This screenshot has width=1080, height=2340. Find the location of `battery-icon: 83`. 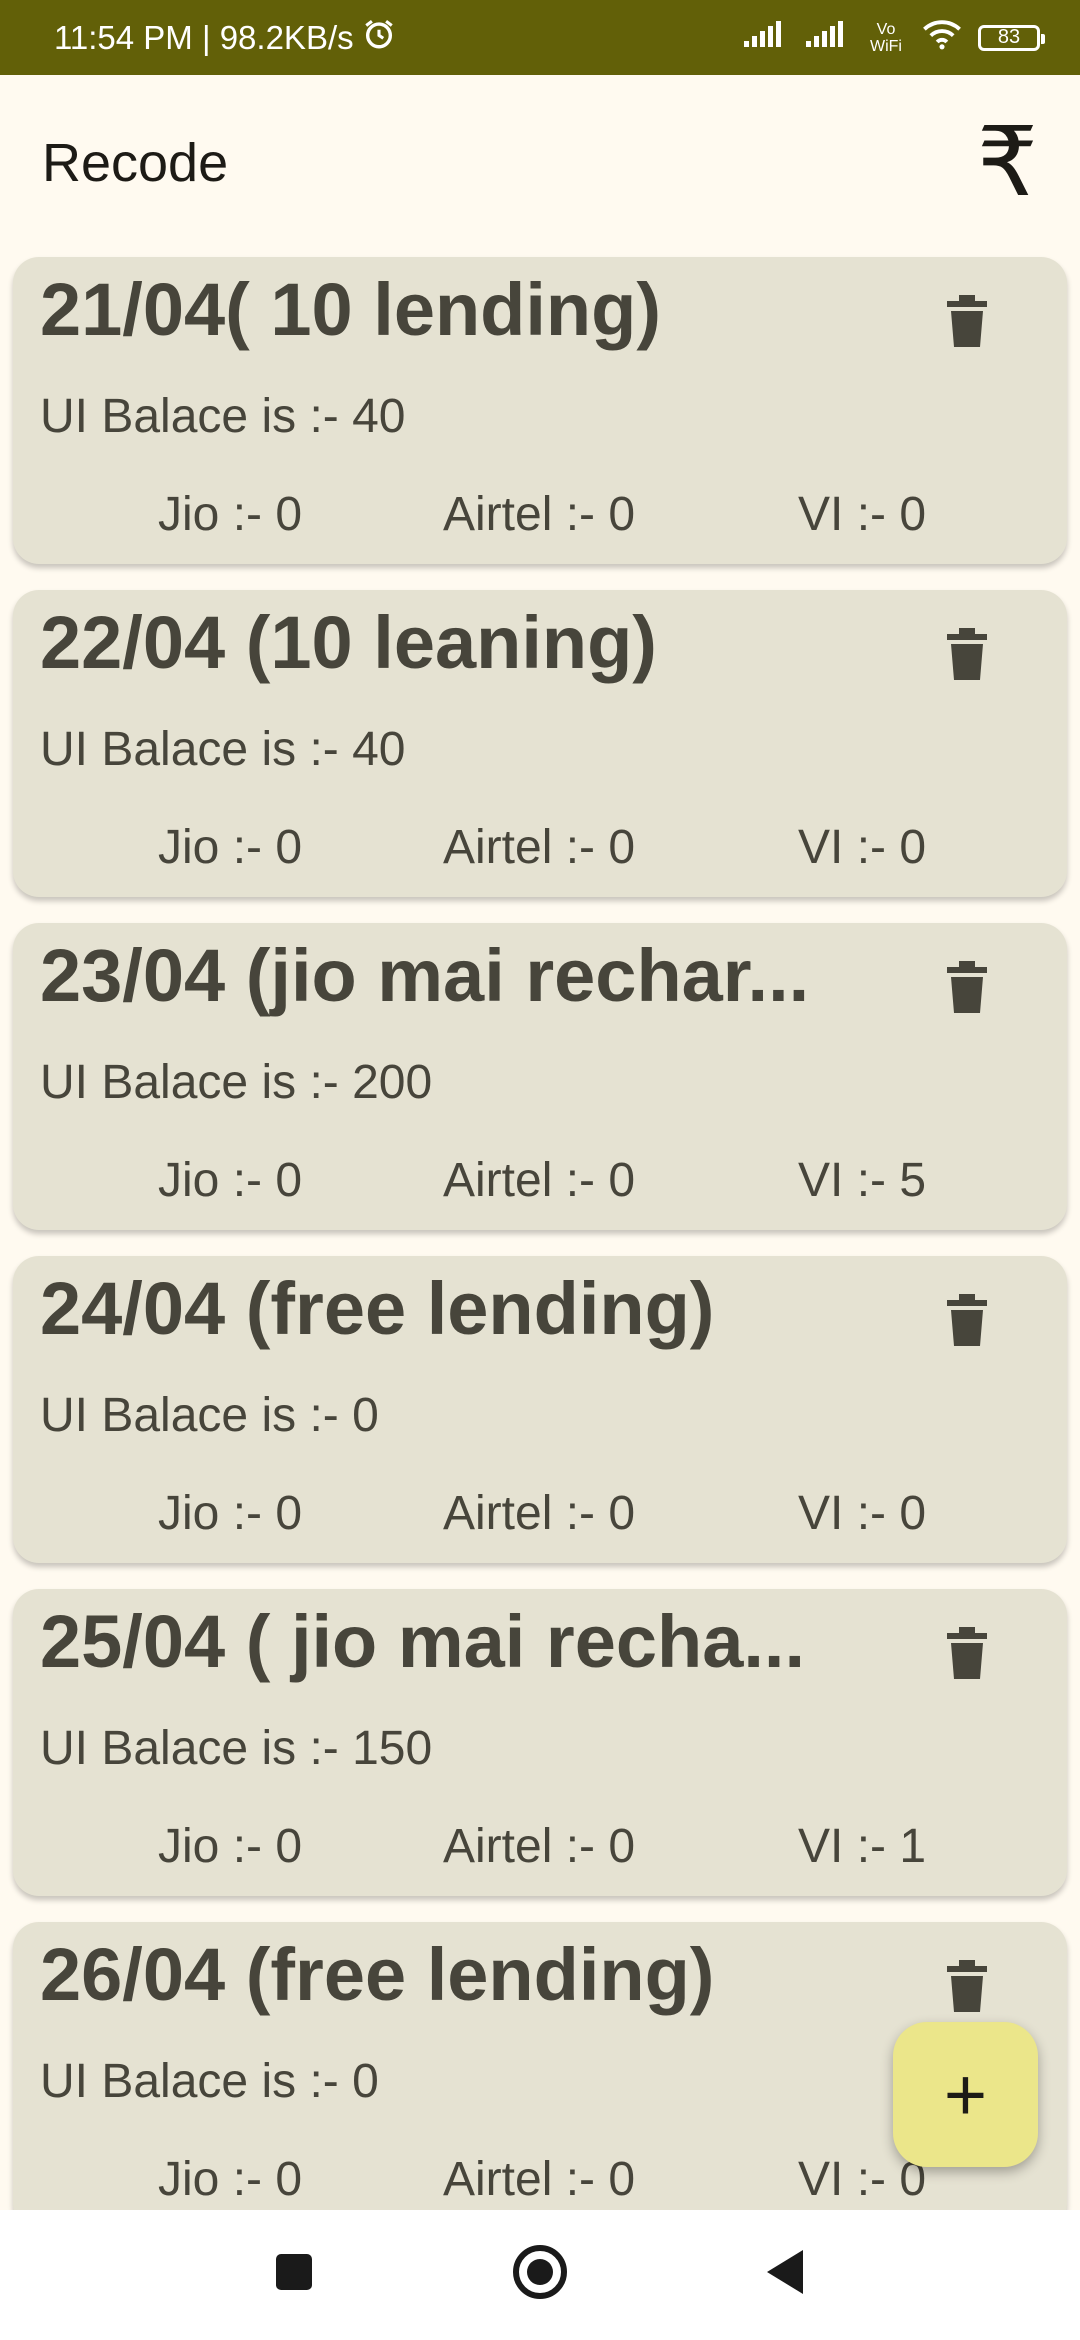

battery-icon: 83 is located at coordinates (1011, 37).